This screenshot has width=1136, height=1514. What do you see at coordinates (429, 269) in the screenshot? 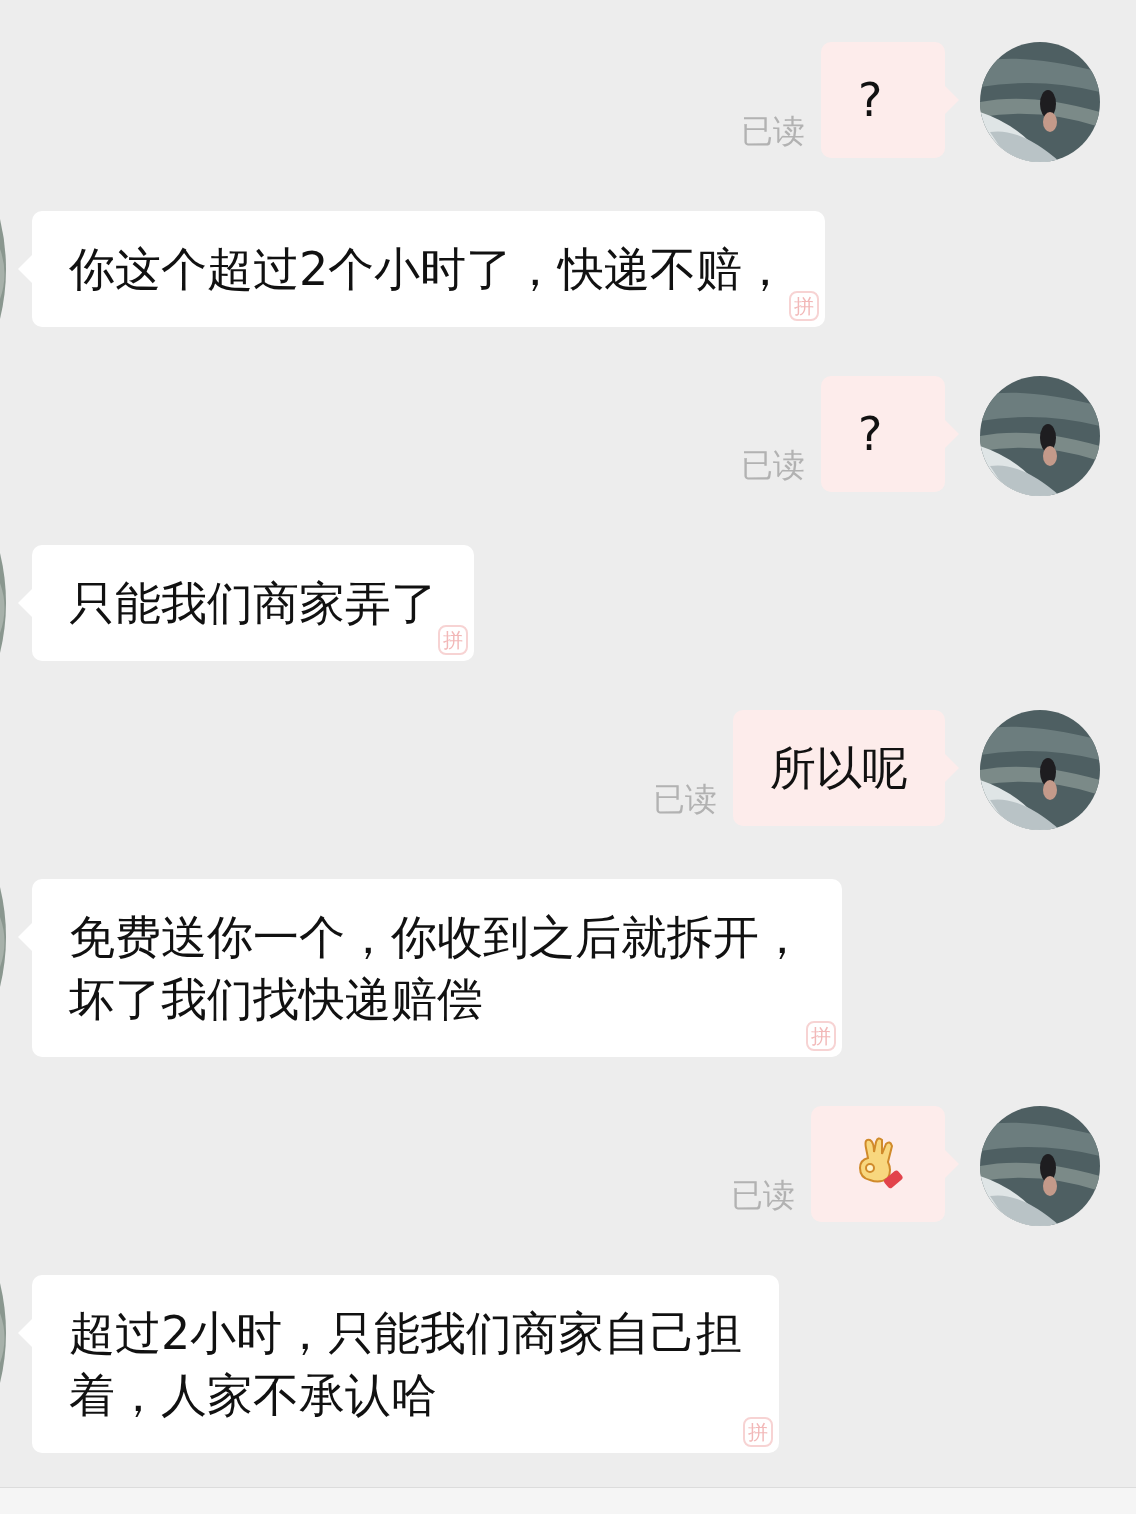
I see `message-text: 你这个超过2个小时了，快递不赔，` at bounding box center [429, 269].